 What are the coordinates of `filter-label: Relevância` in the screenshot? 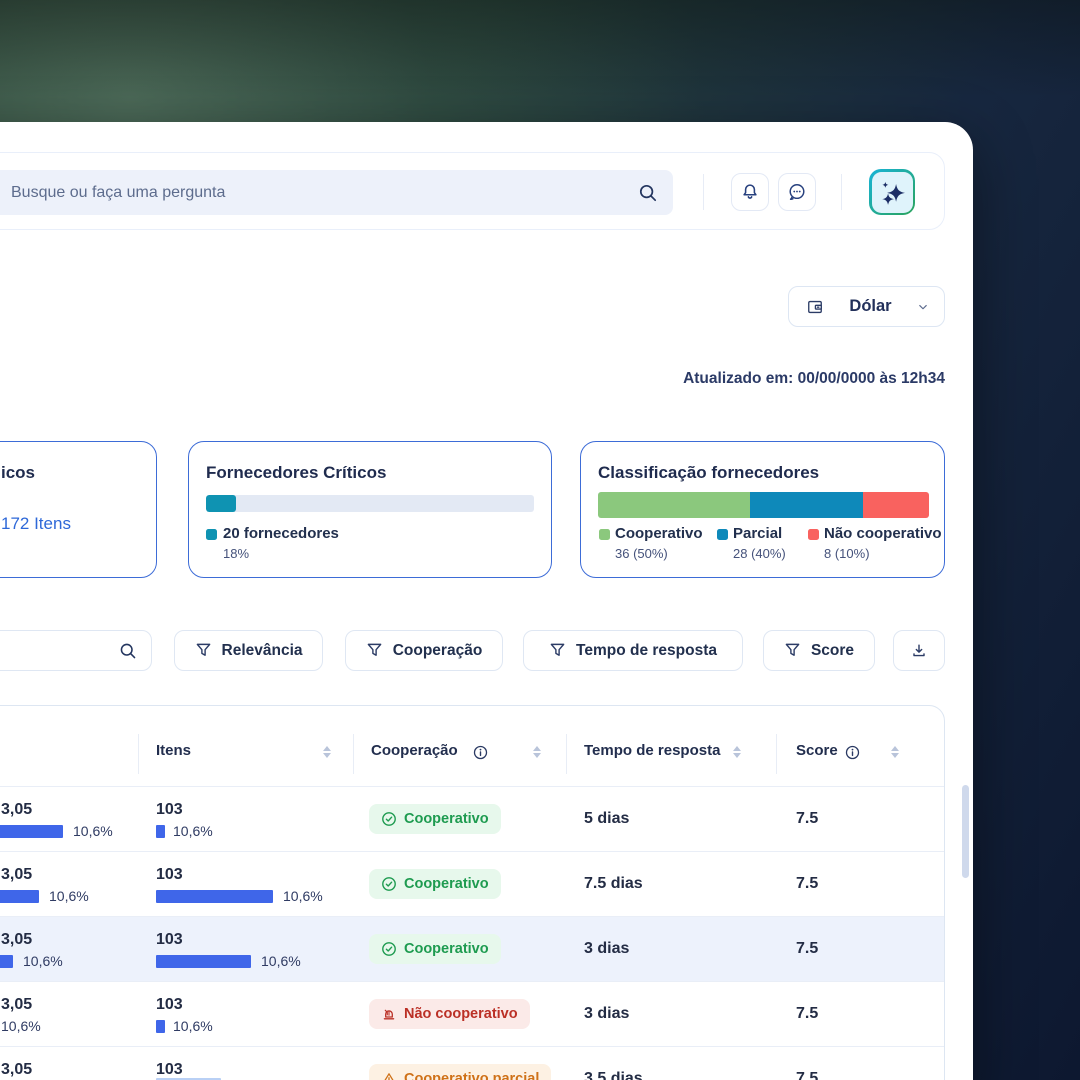 It's located at (262, 650).